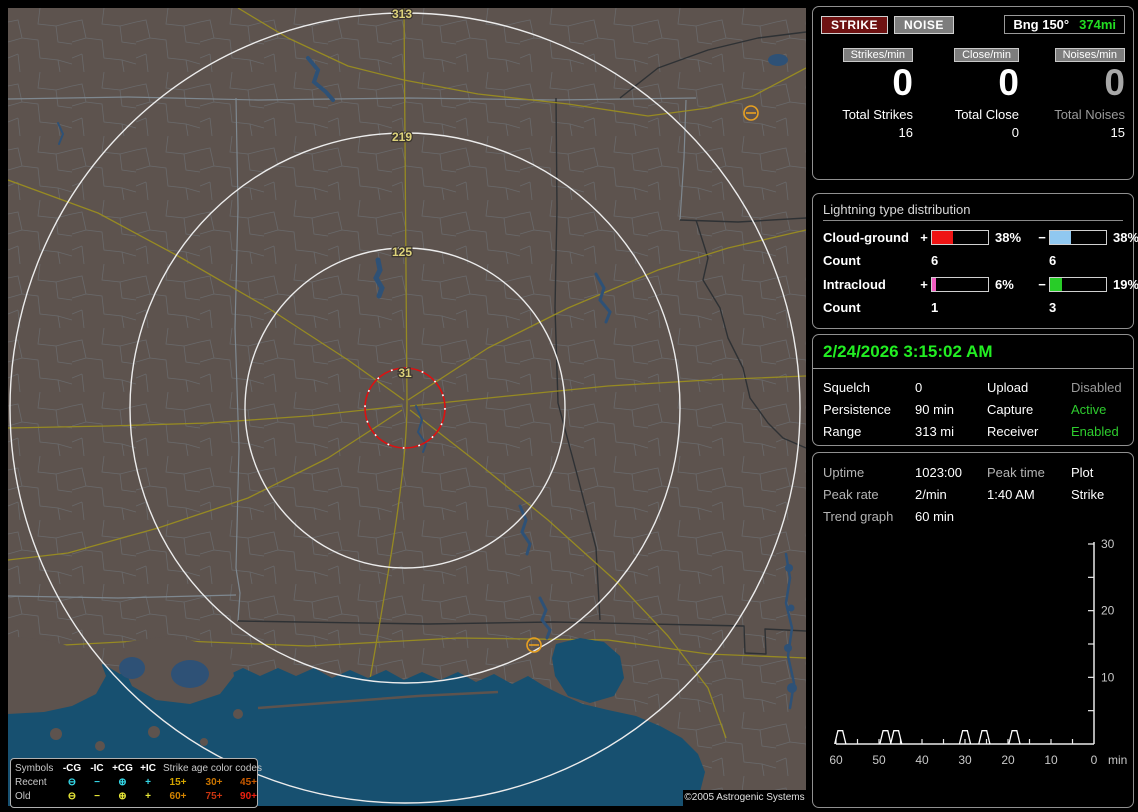 This screenshot has height=812, width=1138. Describe the element at coordinates (935, 260) in the screenshot. I see `cg-positive-count: 6` at that location.